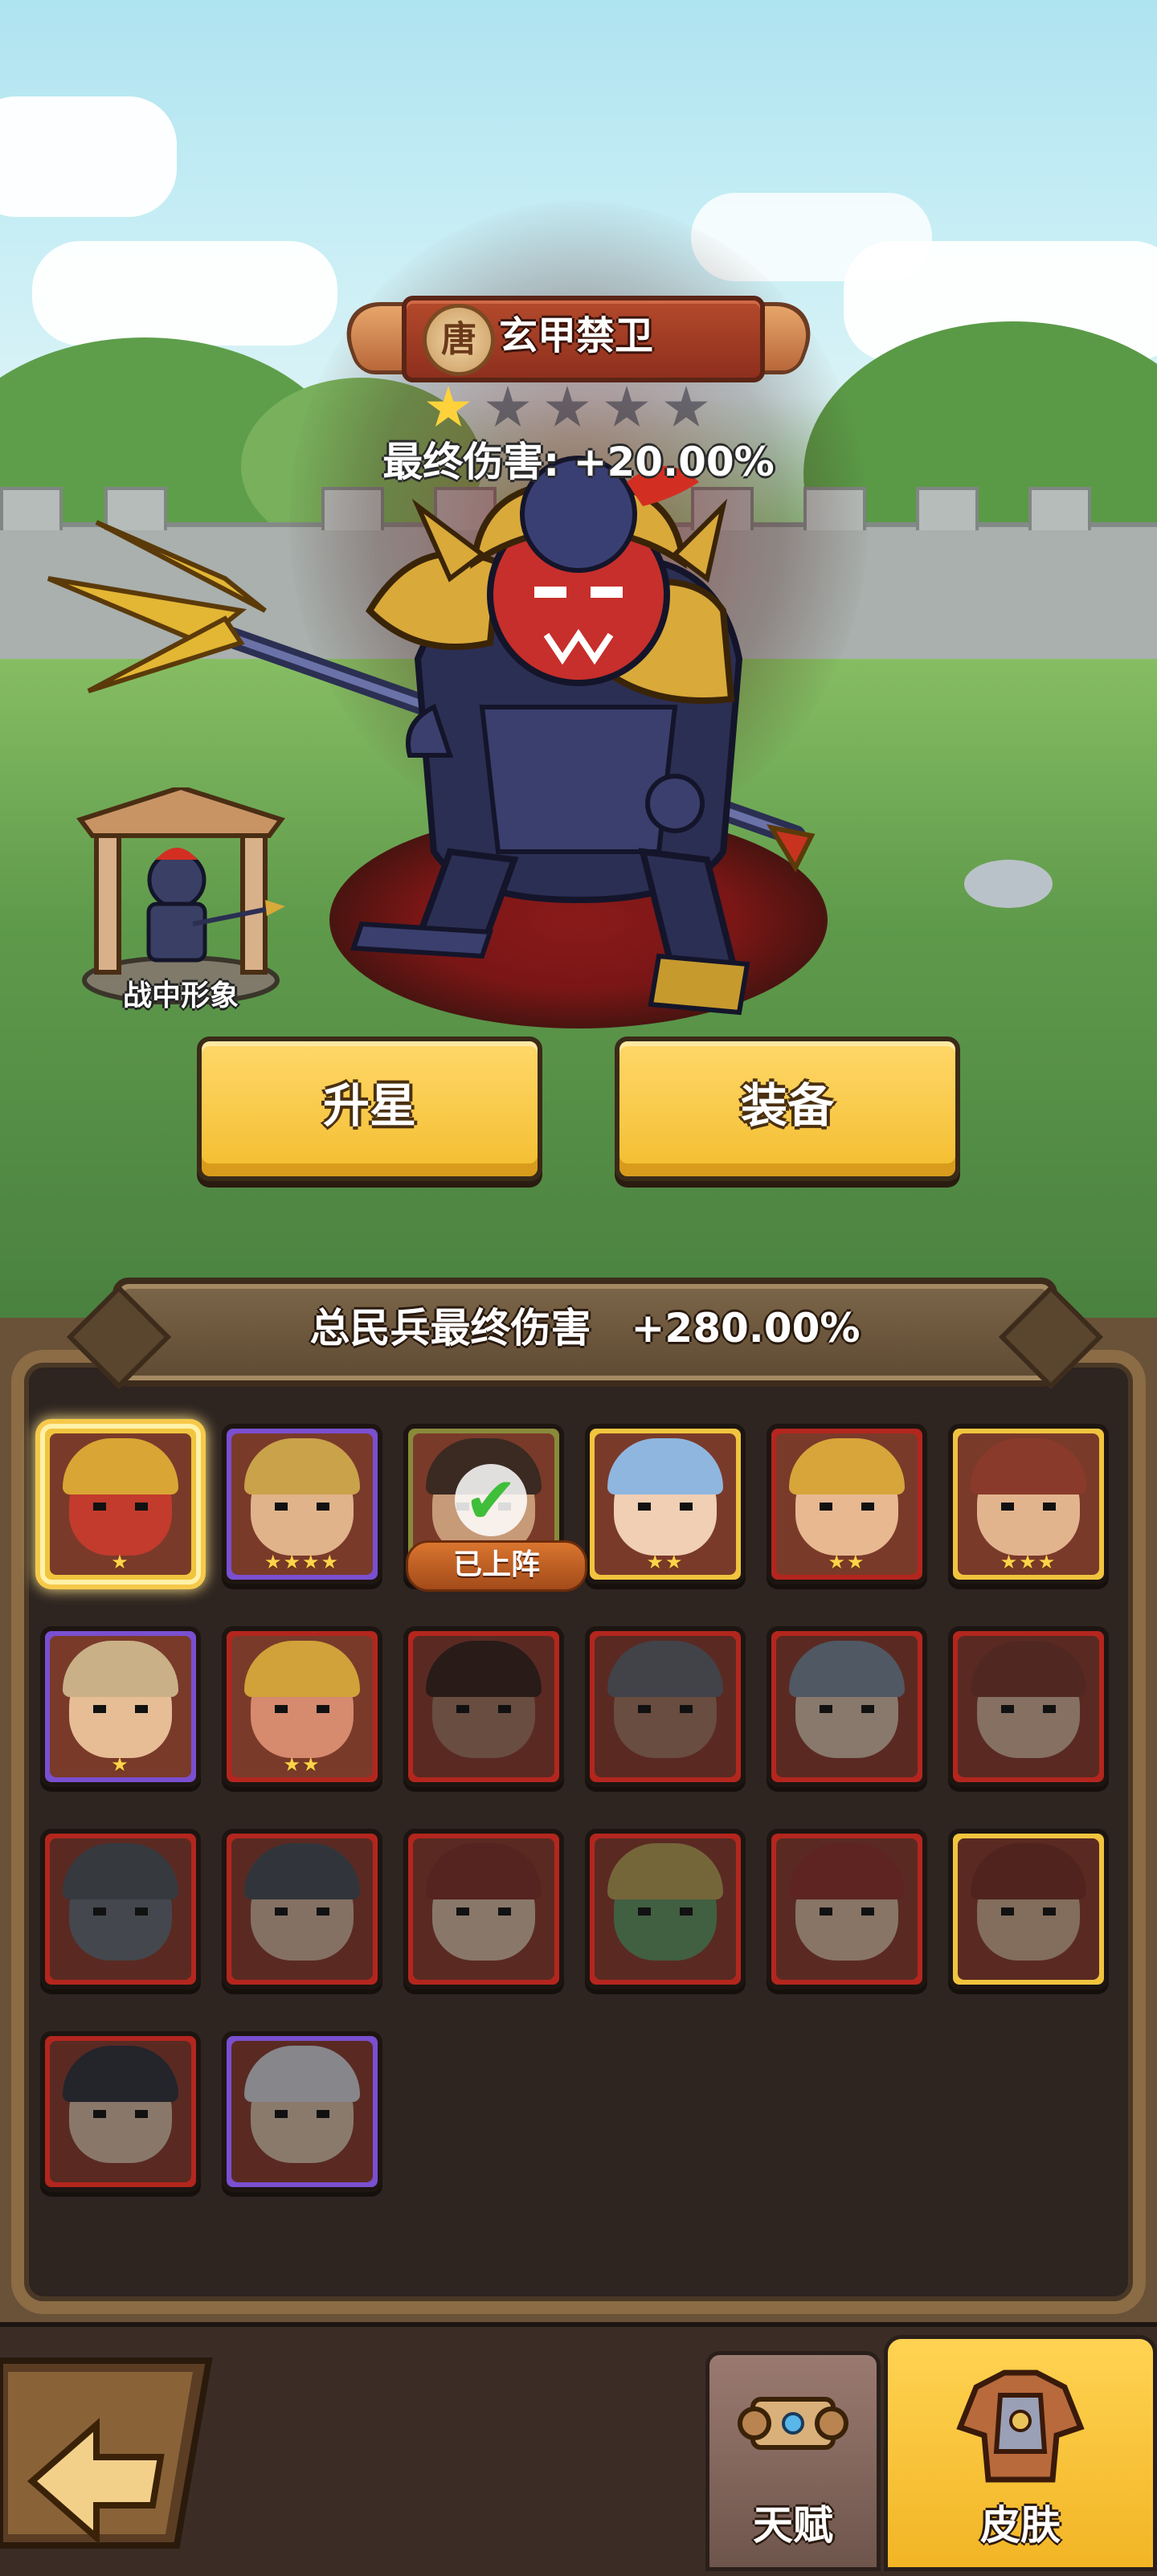 This screenshot has width=1157, height=2576. Describe the element at coordinates (576, 335) in the screenshot. I see `hero-name: 玄甲禁卫` at that location.